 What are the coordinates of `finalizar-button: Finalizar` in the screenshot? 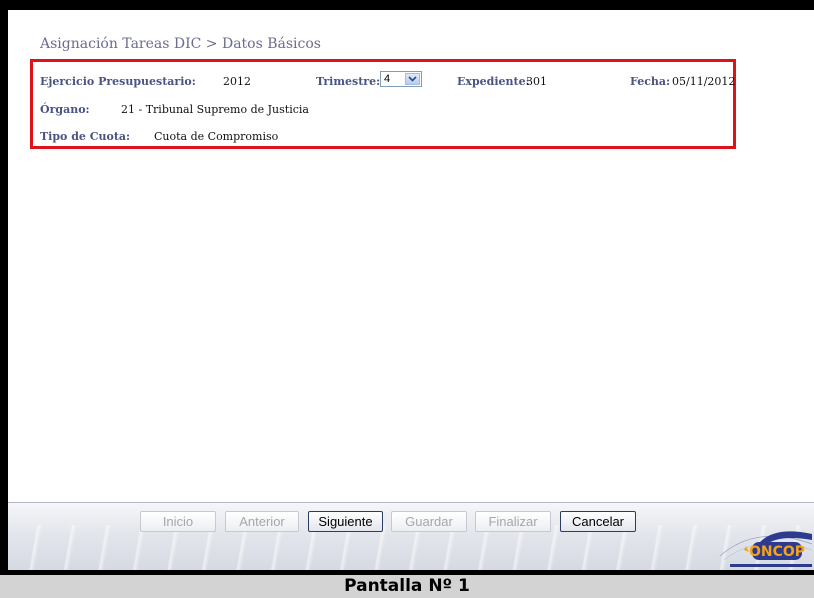 It's located at (513, 521).